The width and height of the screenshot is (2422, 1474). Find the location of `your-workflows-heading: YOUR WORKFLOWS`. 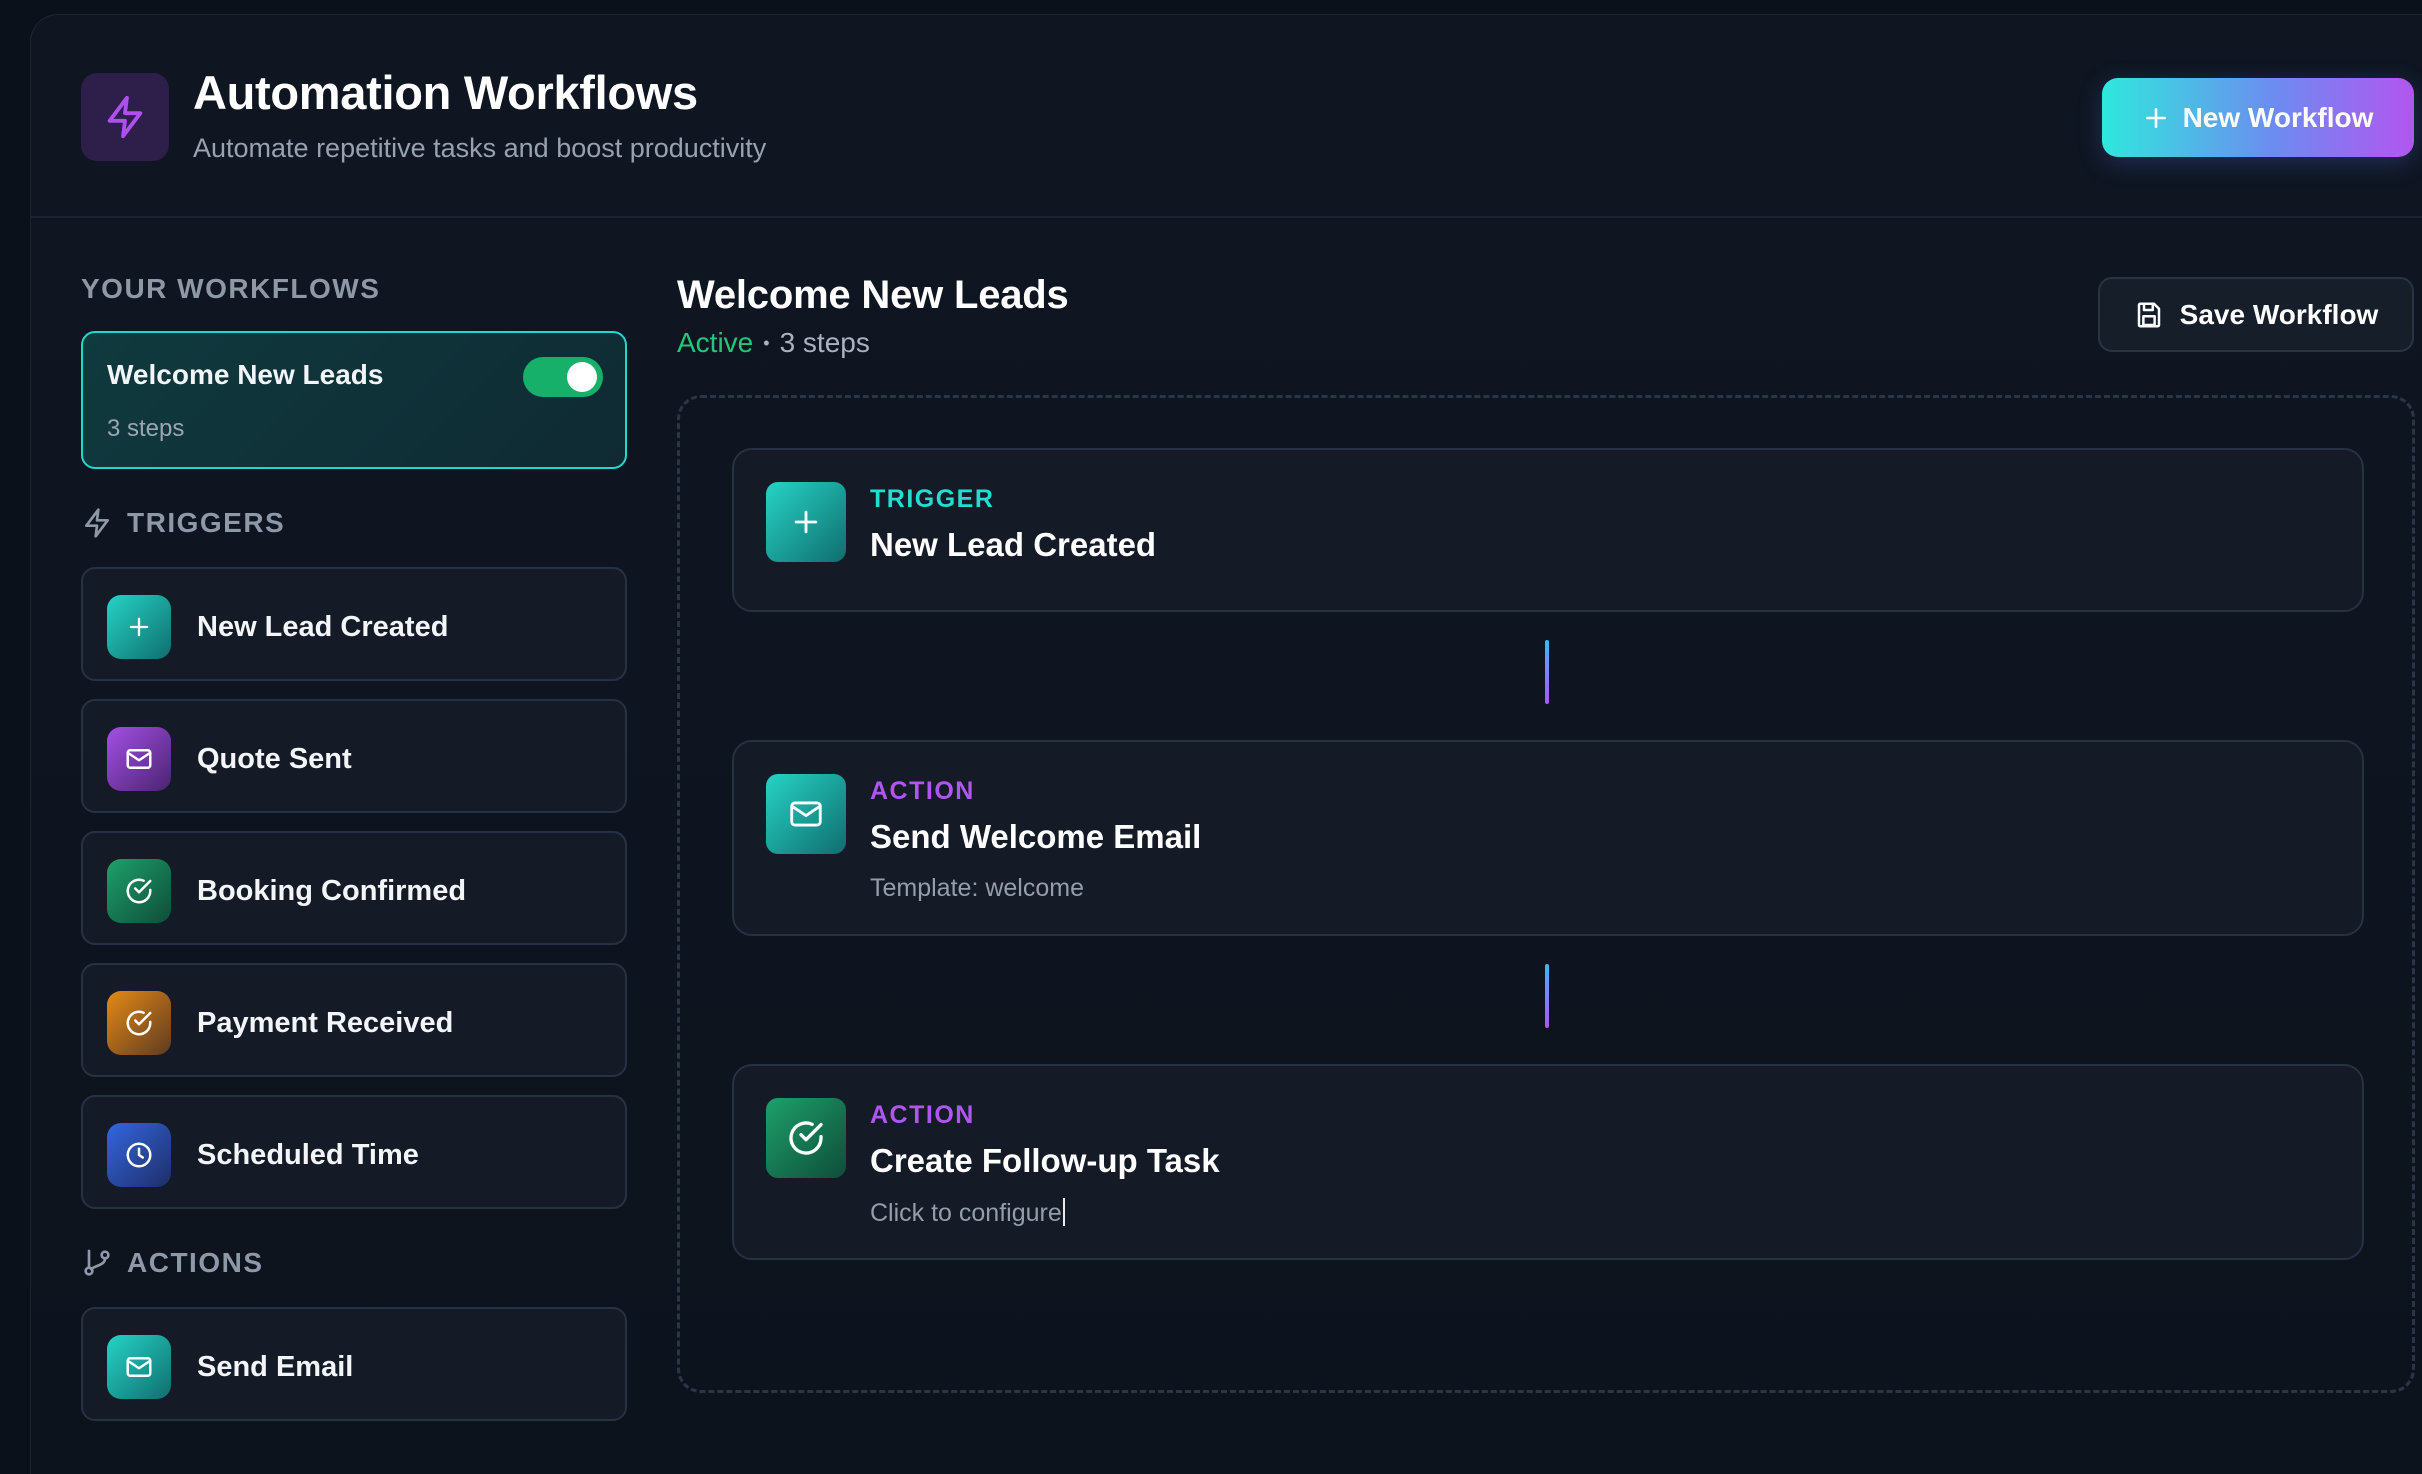

your-workflows-heading: YOUR WORKFLOWS is located at coordinates (231, 288).